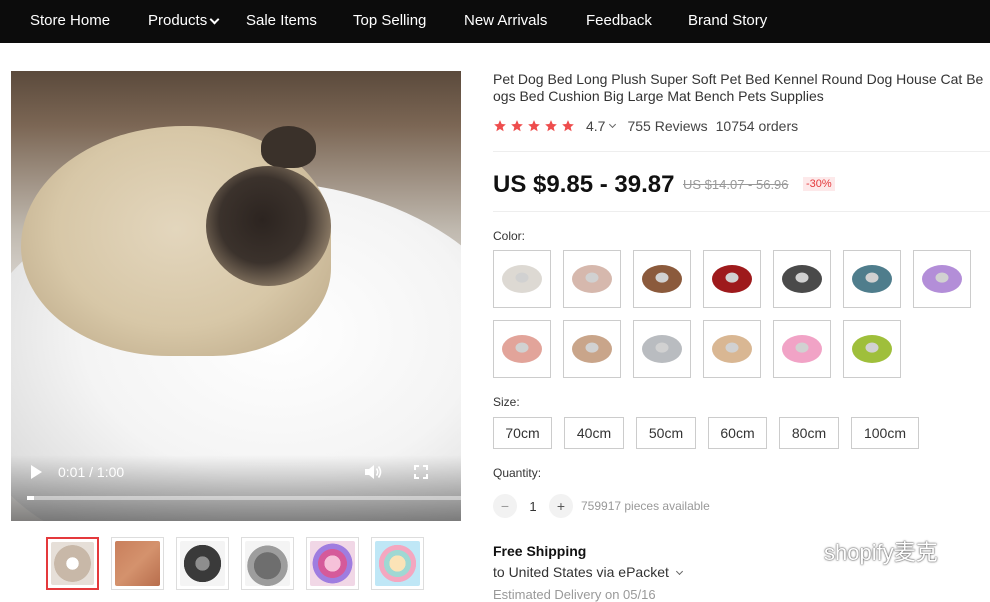 The width and height of the screenshot is (990, 602). What do you see at coordinates (667, 126) in the screenshot?
I see `reviews-link: 755 Reviews` at bounding box center [667, 126].